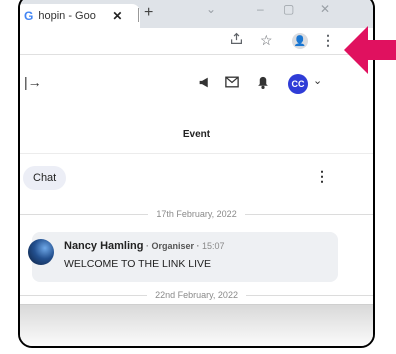 The width and height of the screenshot is (396, 354). I want to click on event-title: Event, so click(196, 134).